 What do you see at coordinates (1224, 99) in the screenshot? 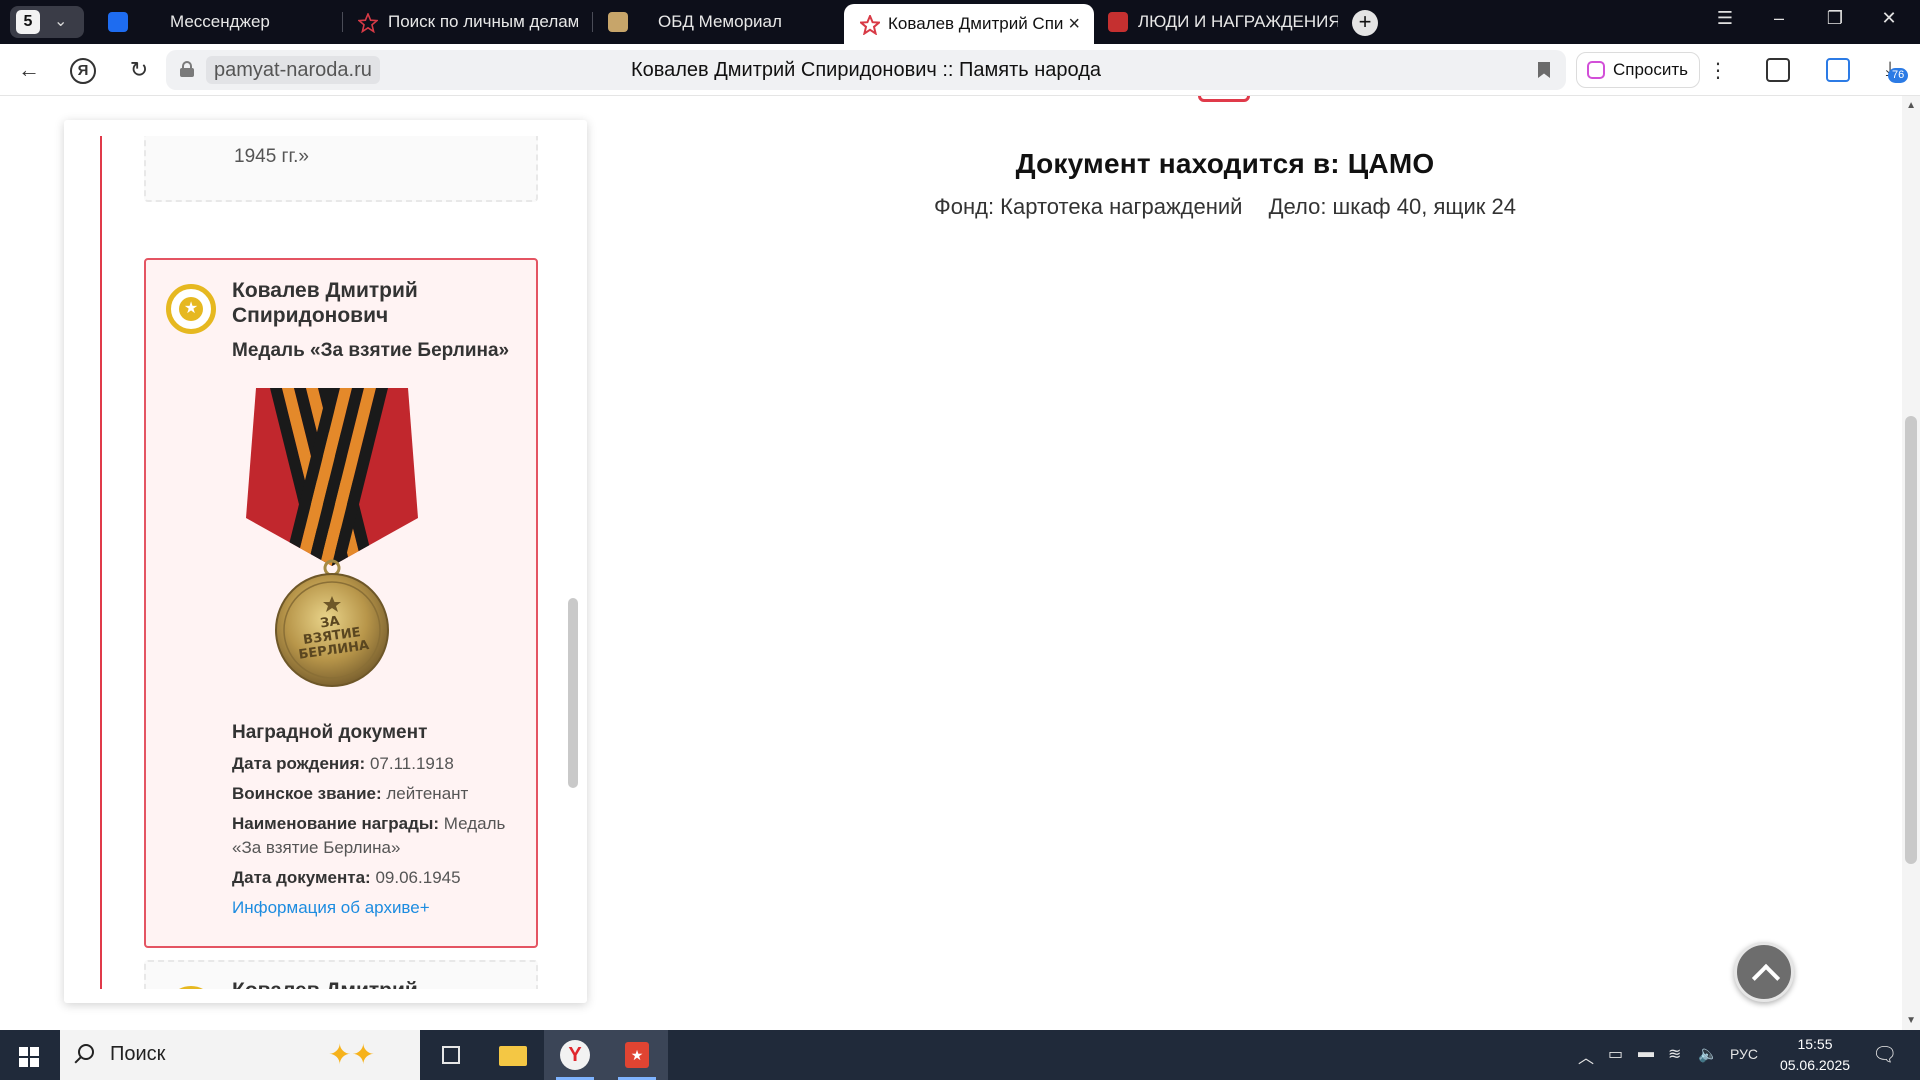
I see `document-thumbnail-frame` at bounding box center [1224, 99].